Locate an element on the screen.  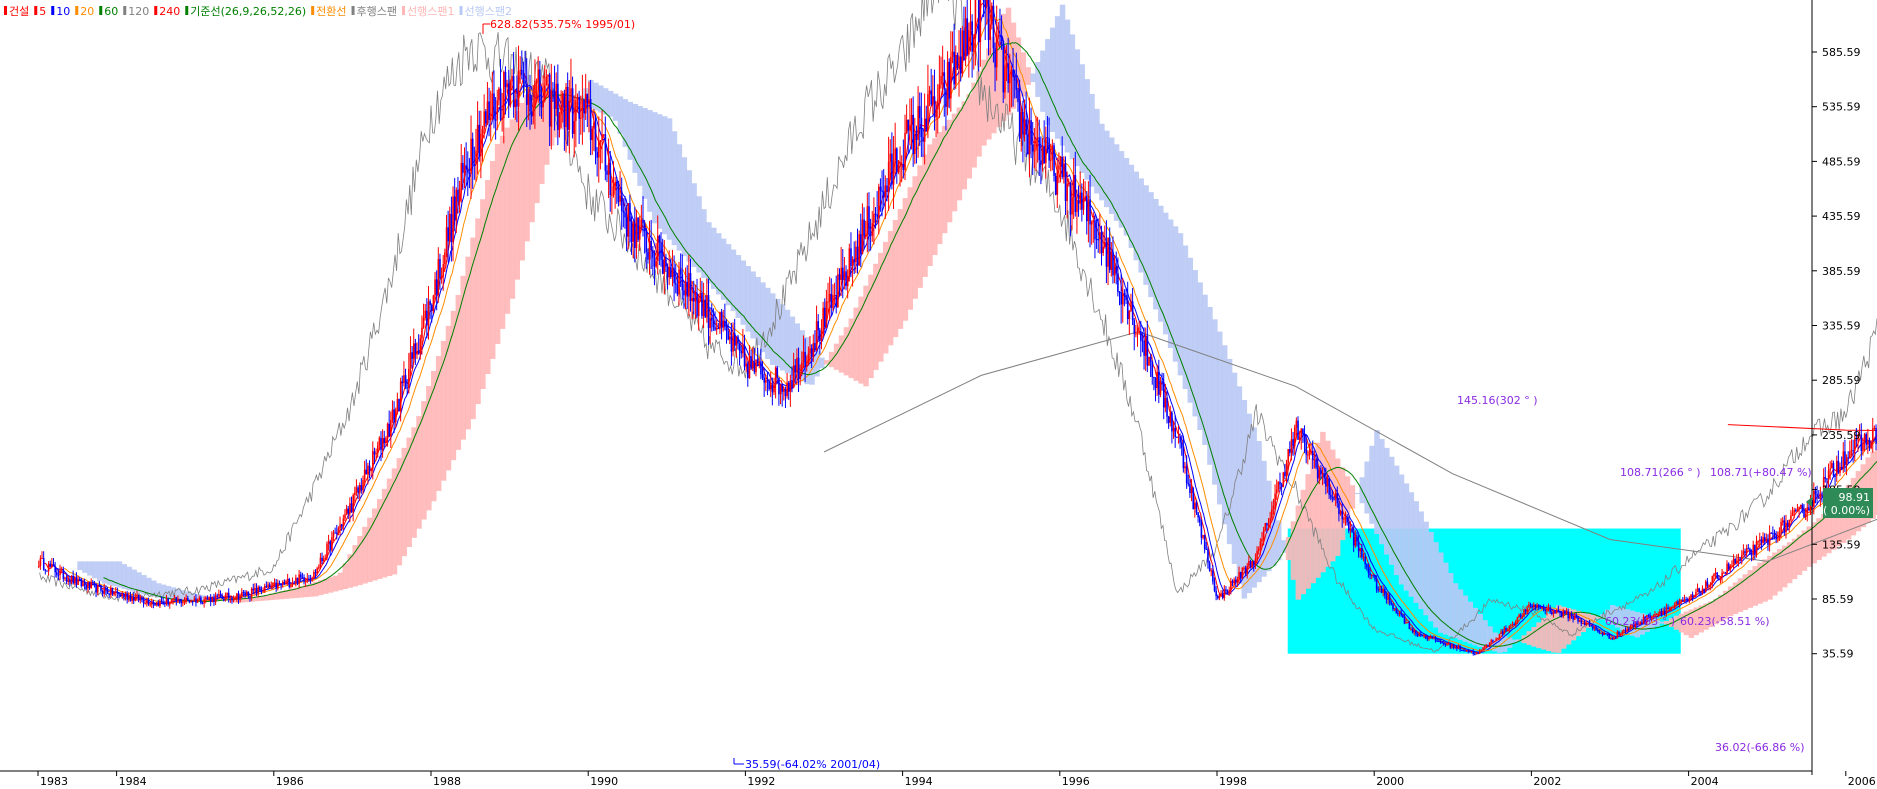
y-tick-label: 35.59 is located at coordinates (1838, 654).